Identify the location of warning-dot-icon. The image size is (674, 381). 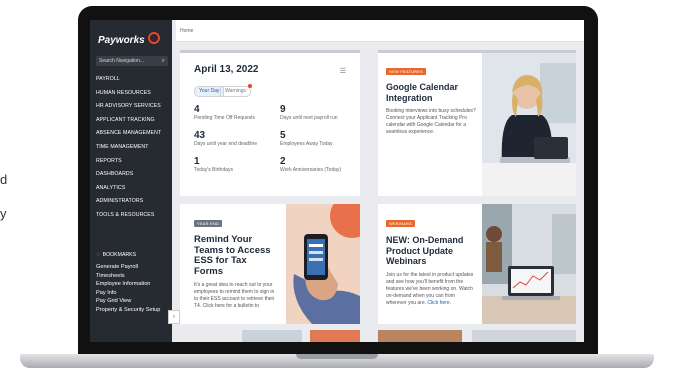
(250, 86).